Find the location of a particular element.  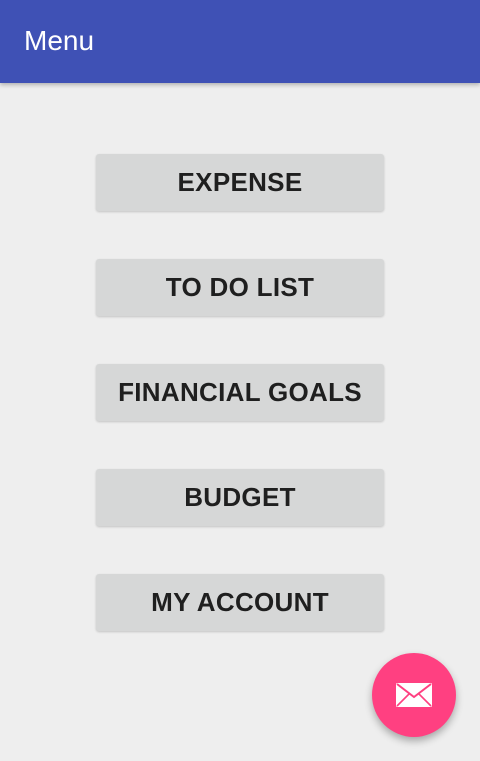

my-account-button: MY ACCOUNT is located at coordinates (240, 602).